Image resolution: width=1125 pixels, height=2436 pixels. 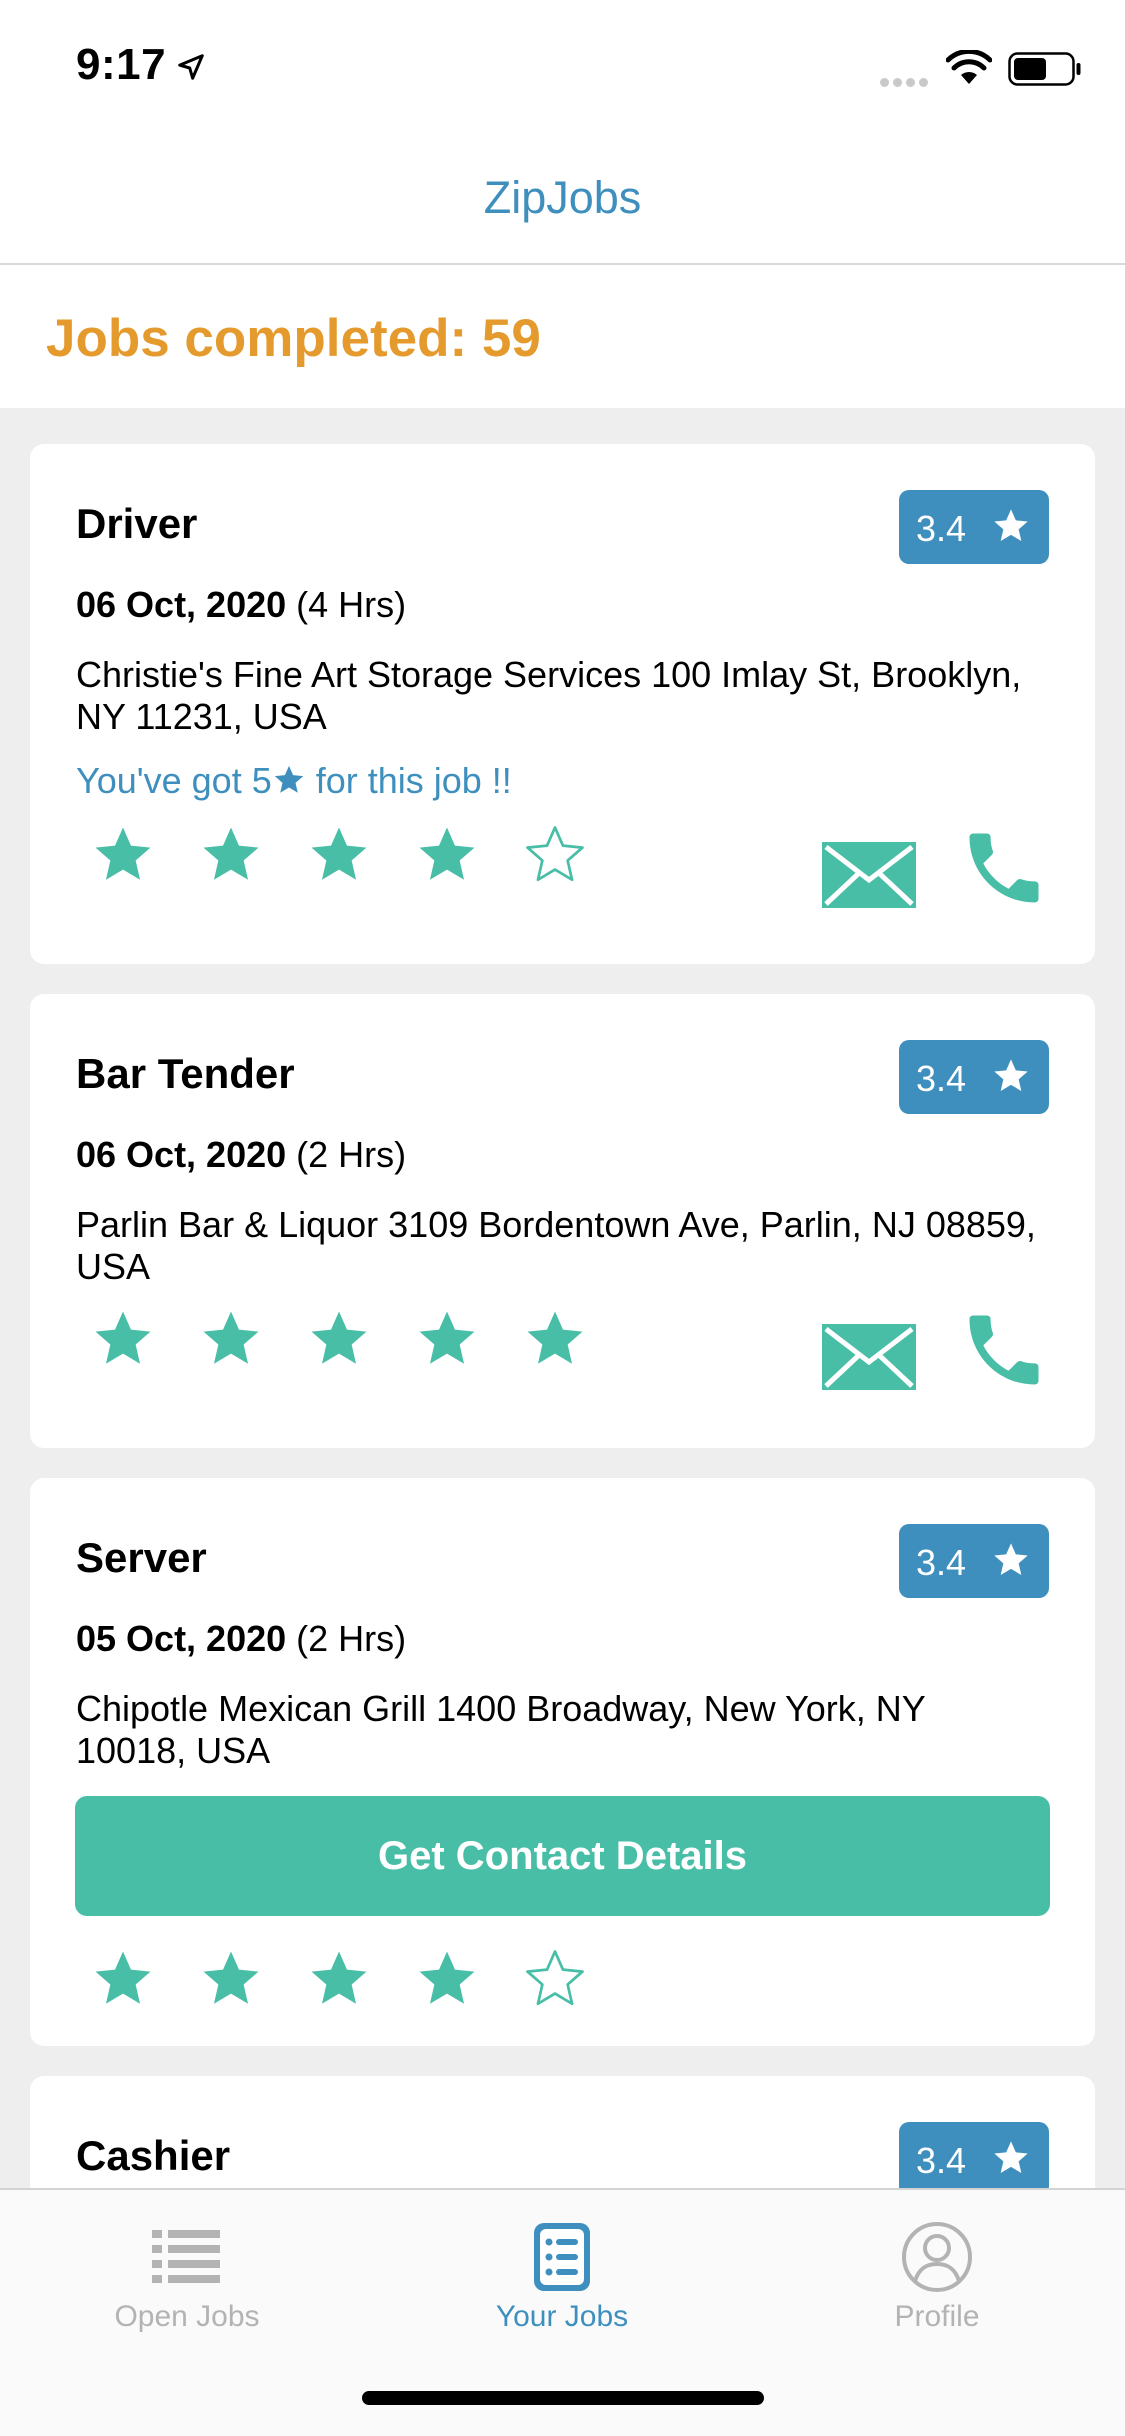 I want to click on status-bar: 9:17, so click(x=562, y=66).